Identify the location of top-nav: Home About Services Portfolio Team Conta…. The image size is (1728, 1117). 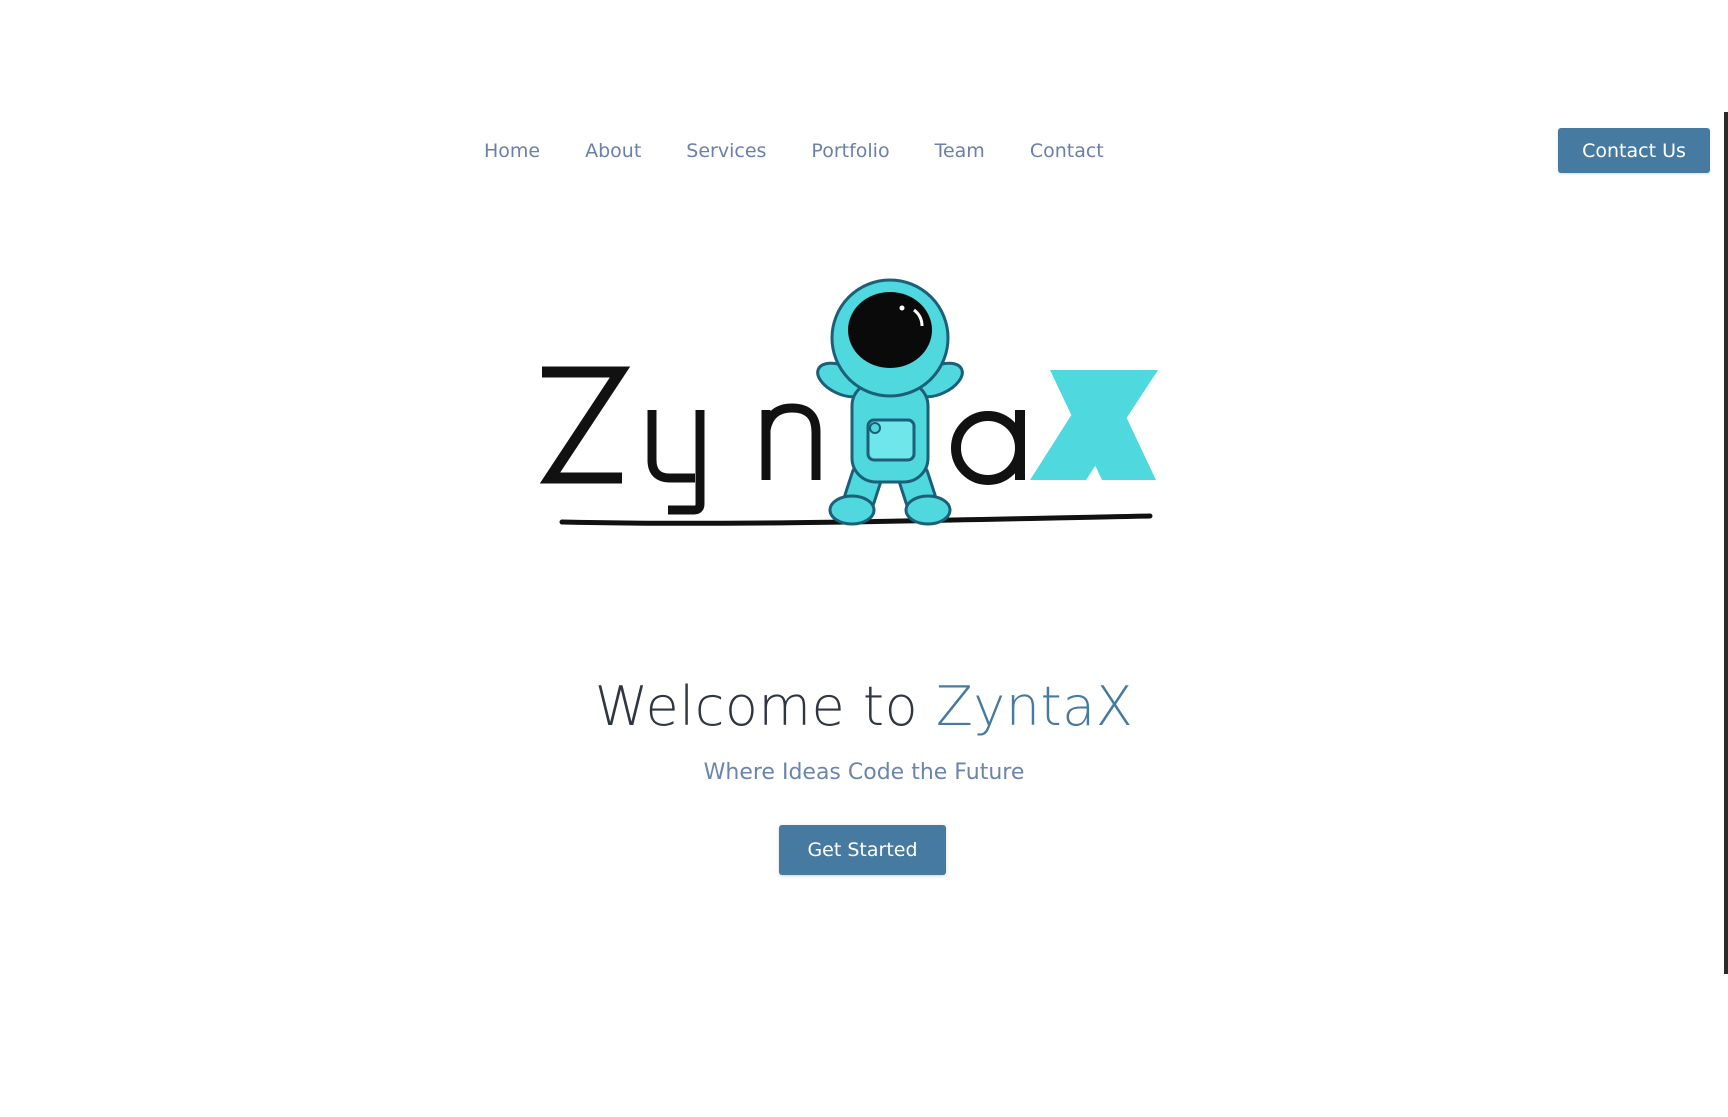
(864, 151).